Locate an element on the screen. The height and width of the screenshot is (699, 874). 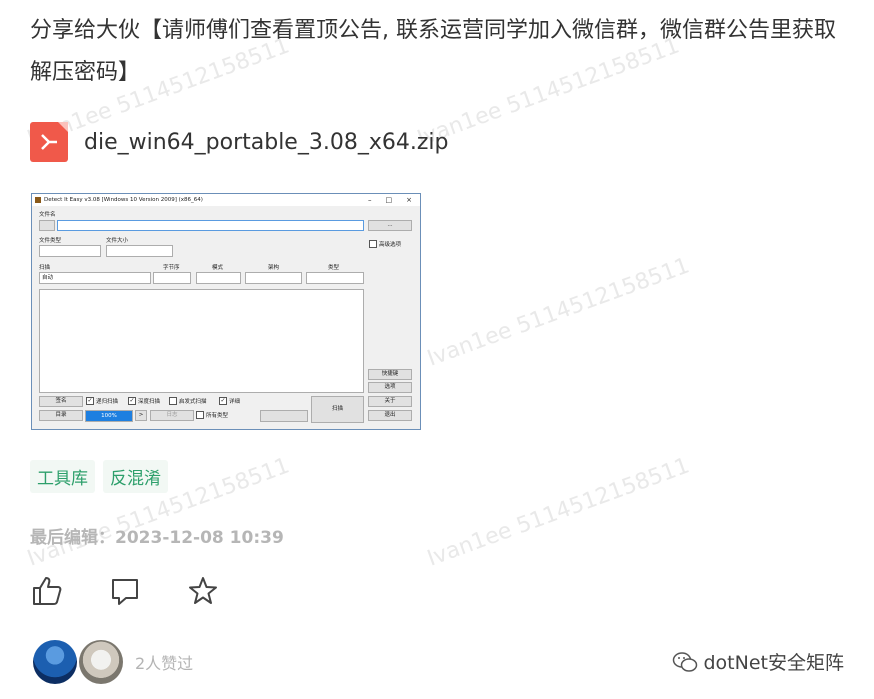
close-icon: × is located at coordinates (409, 200).